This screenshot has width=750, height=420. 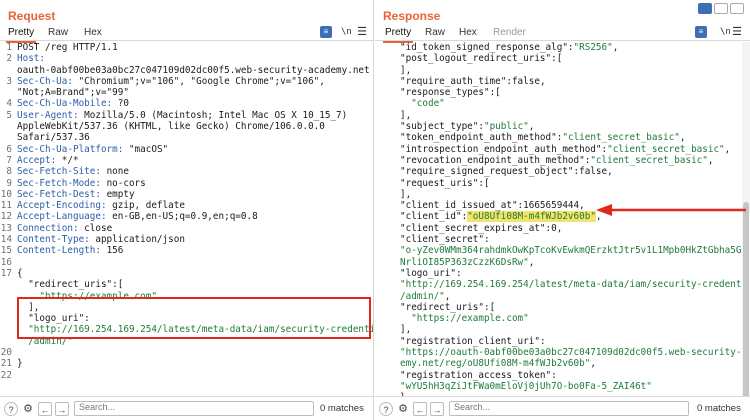 I want to click on layout-tabbed-button, so click(x=737, y=8).